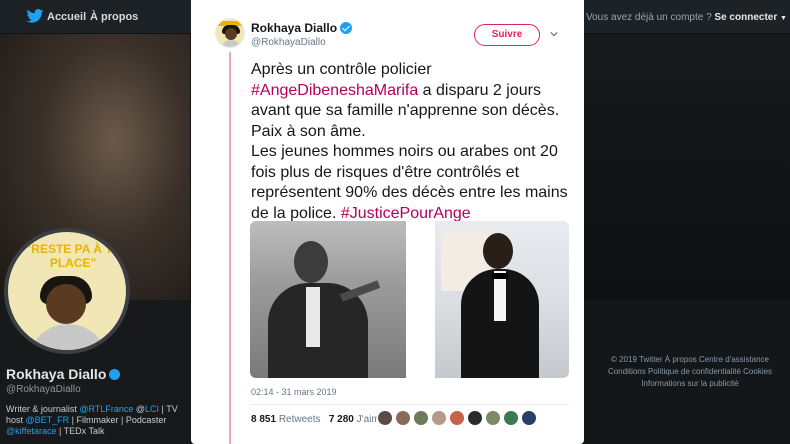 The width and height of the screenshot is (790, 444). What do you see at coordinates (649, 17) in the screenshot?
I see `have-account-text: Vous avez déjà un compte ?` at bounding box center [649, 17].